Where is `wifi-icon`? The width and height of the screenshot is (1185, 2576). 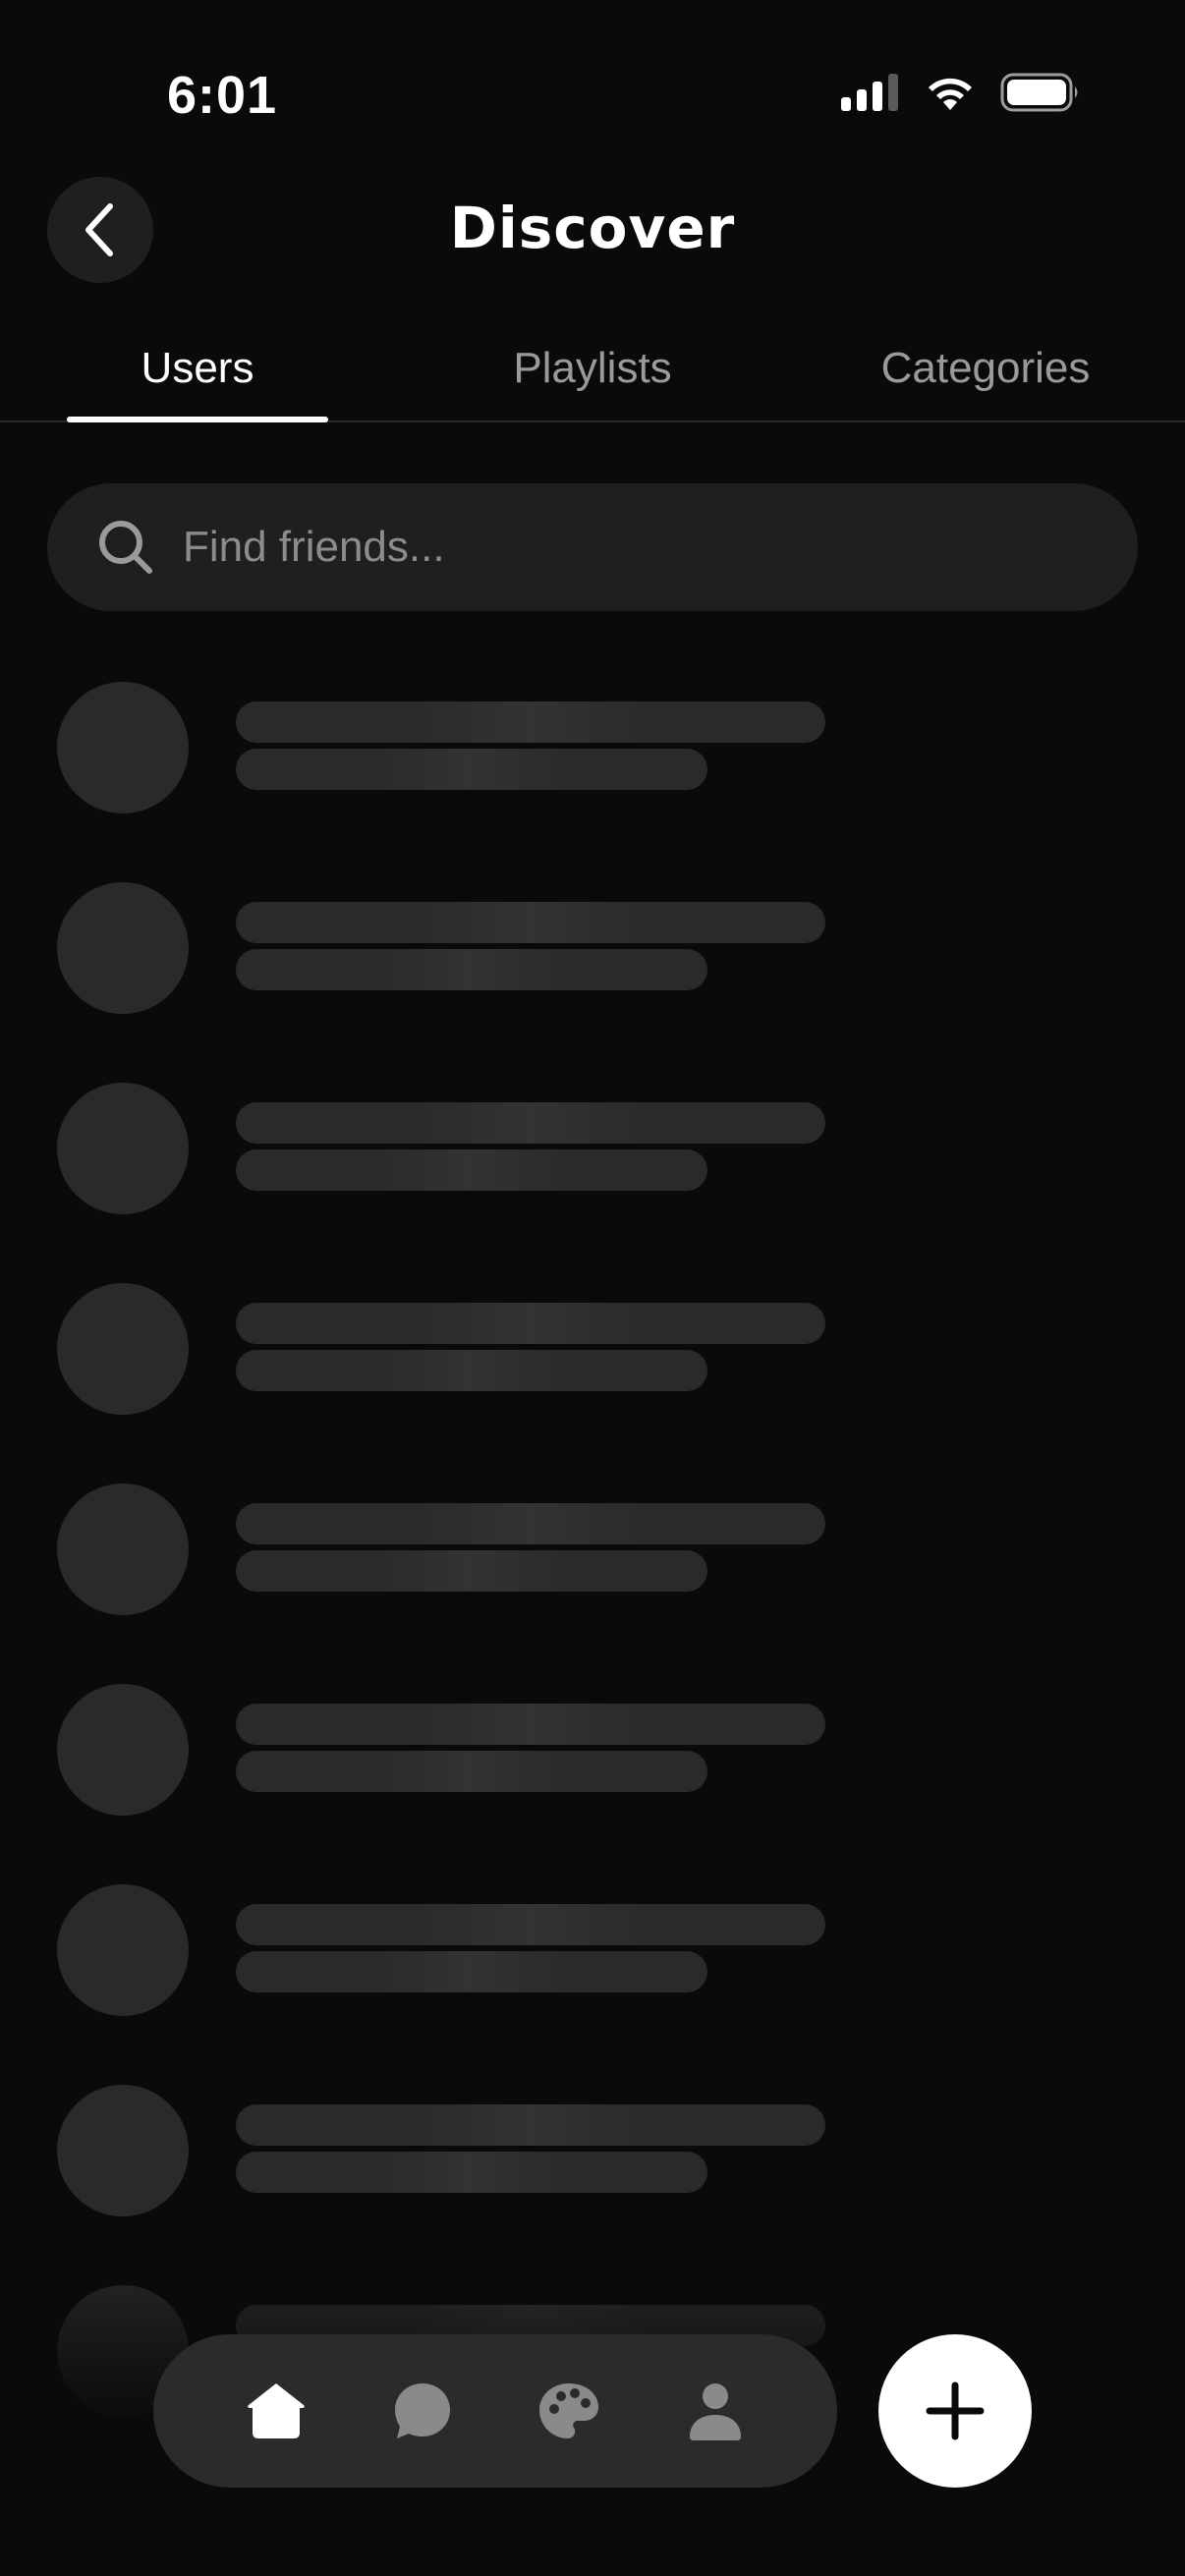
wifi-icon is located at coordinates (951, 94).